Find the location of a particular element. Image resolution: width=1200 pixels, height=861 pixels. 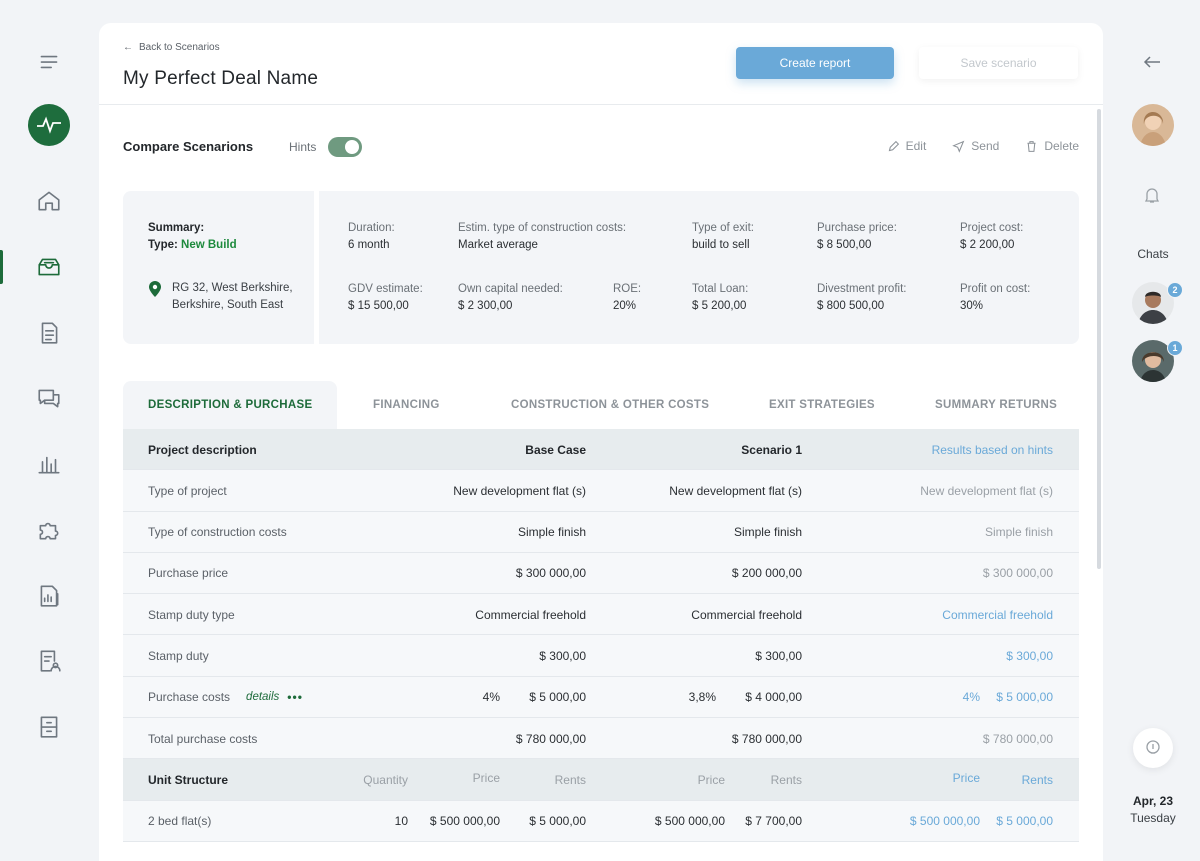

cell-scenario1: $ 300,00 is located at coordinates (778, 655).